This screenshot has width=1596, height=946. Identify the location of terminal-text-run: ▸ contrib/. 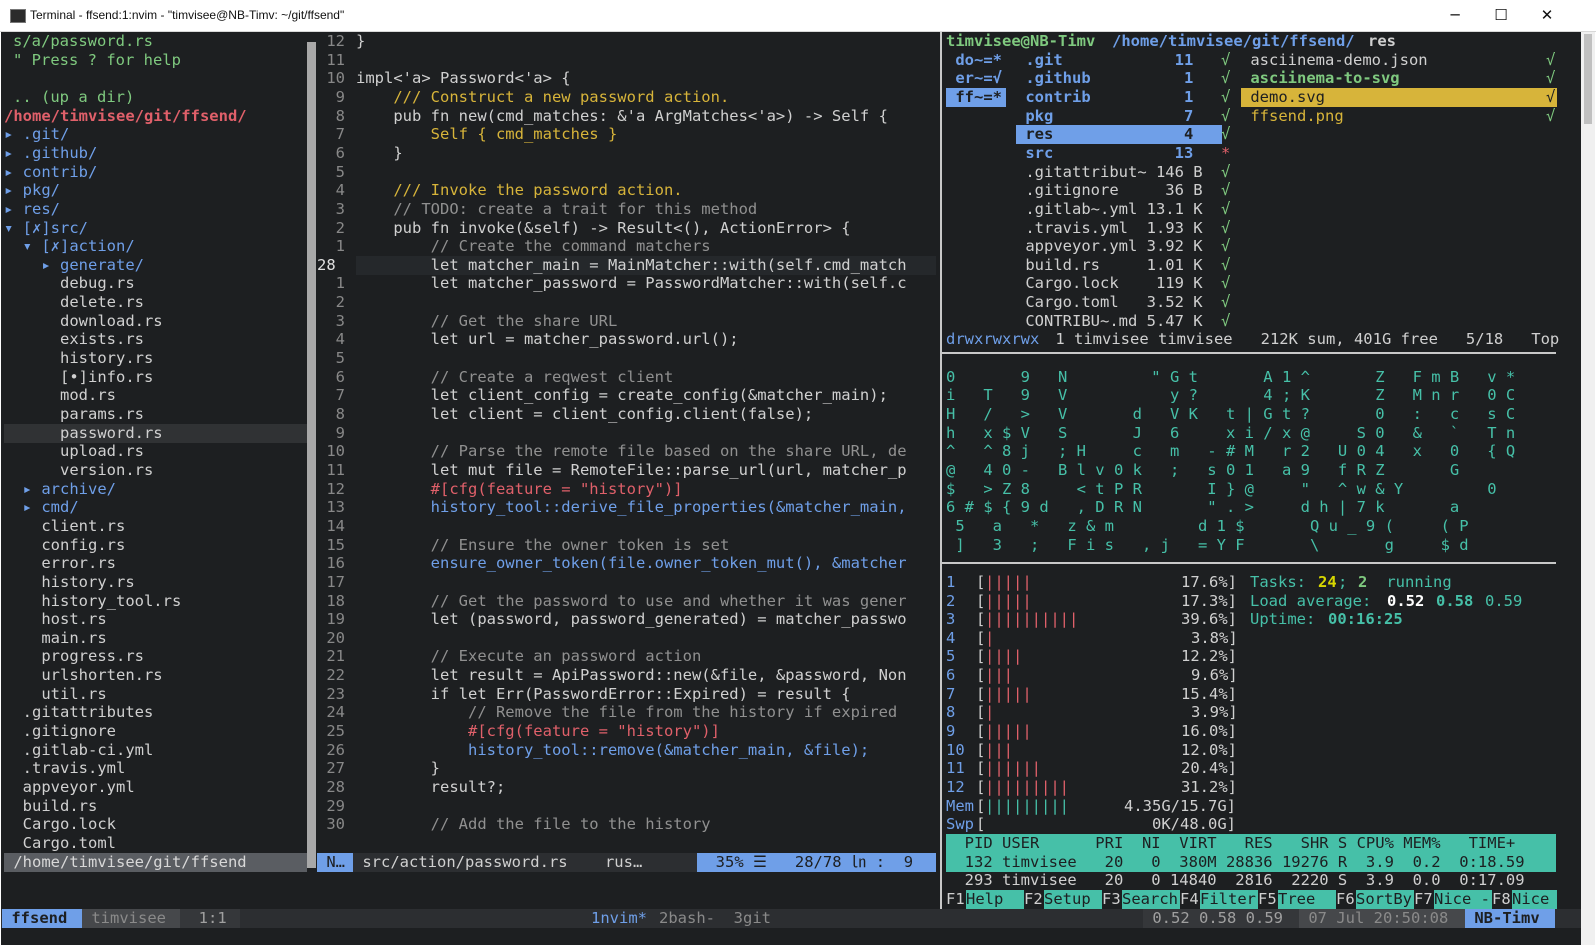
(51, 171).